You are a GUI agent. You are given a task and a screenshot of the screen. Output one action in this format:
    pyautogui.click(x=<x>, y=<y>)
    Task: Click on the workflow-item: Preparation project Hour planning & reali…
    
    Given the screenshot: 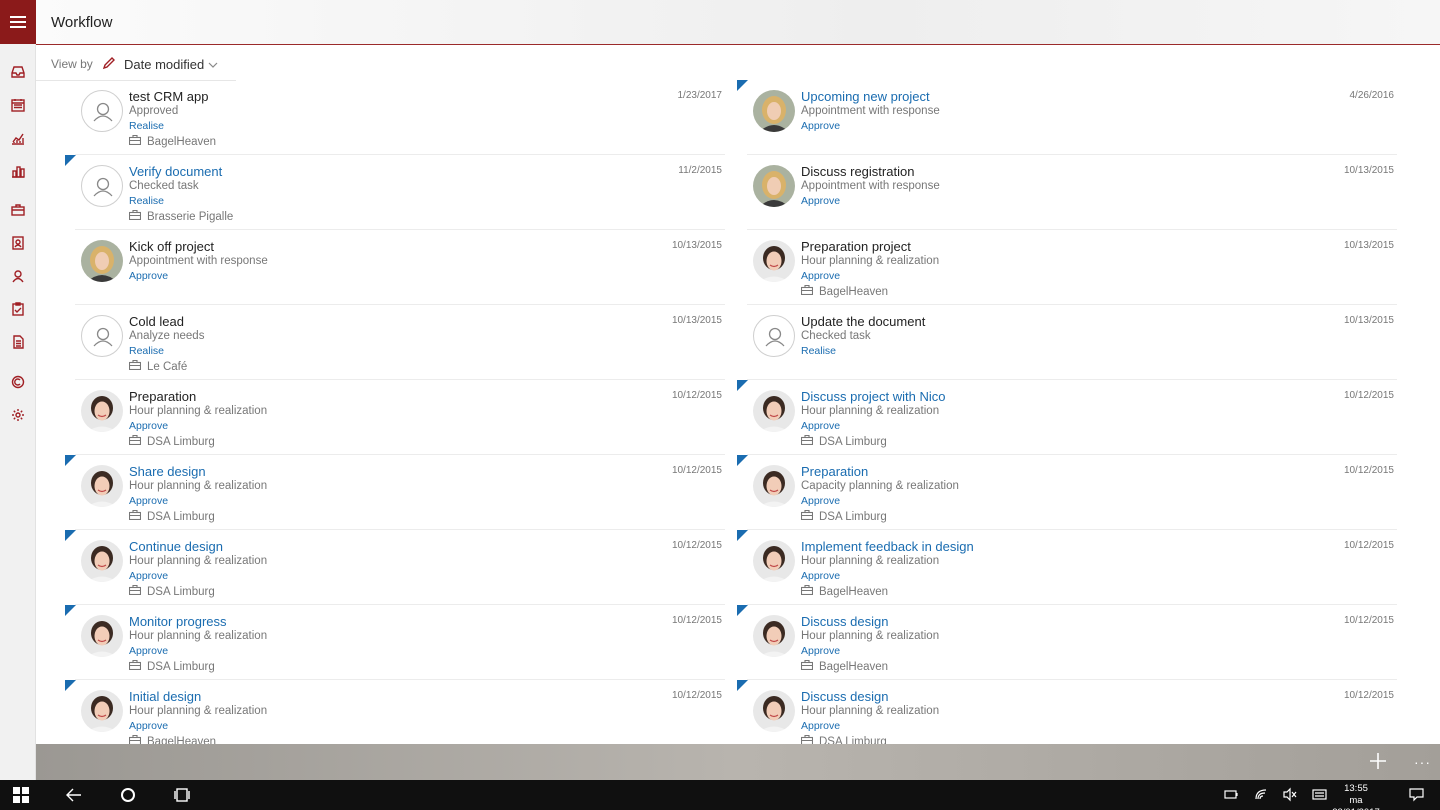 What is the action you would take?
    pyautogui.click(x=1072, y=267)
    